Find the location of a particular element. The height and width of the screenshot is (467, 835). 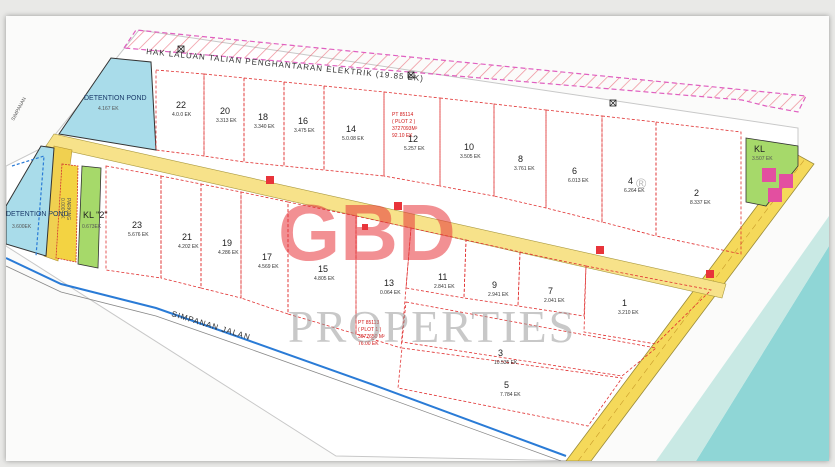

lot-number-20: 20 is located at coordinates (225, 111).